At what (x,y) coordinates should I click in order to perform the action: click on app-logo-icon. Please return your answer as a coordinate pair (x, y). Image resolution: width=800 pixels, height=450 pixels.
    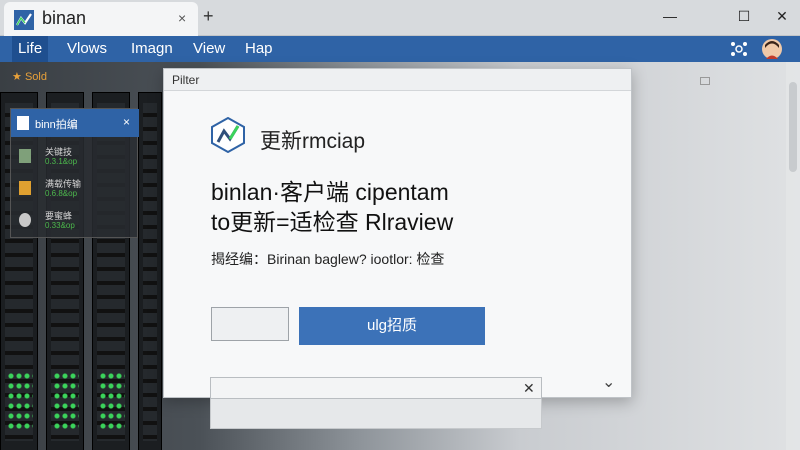
    Looking at the image, I should click on (24, 20).